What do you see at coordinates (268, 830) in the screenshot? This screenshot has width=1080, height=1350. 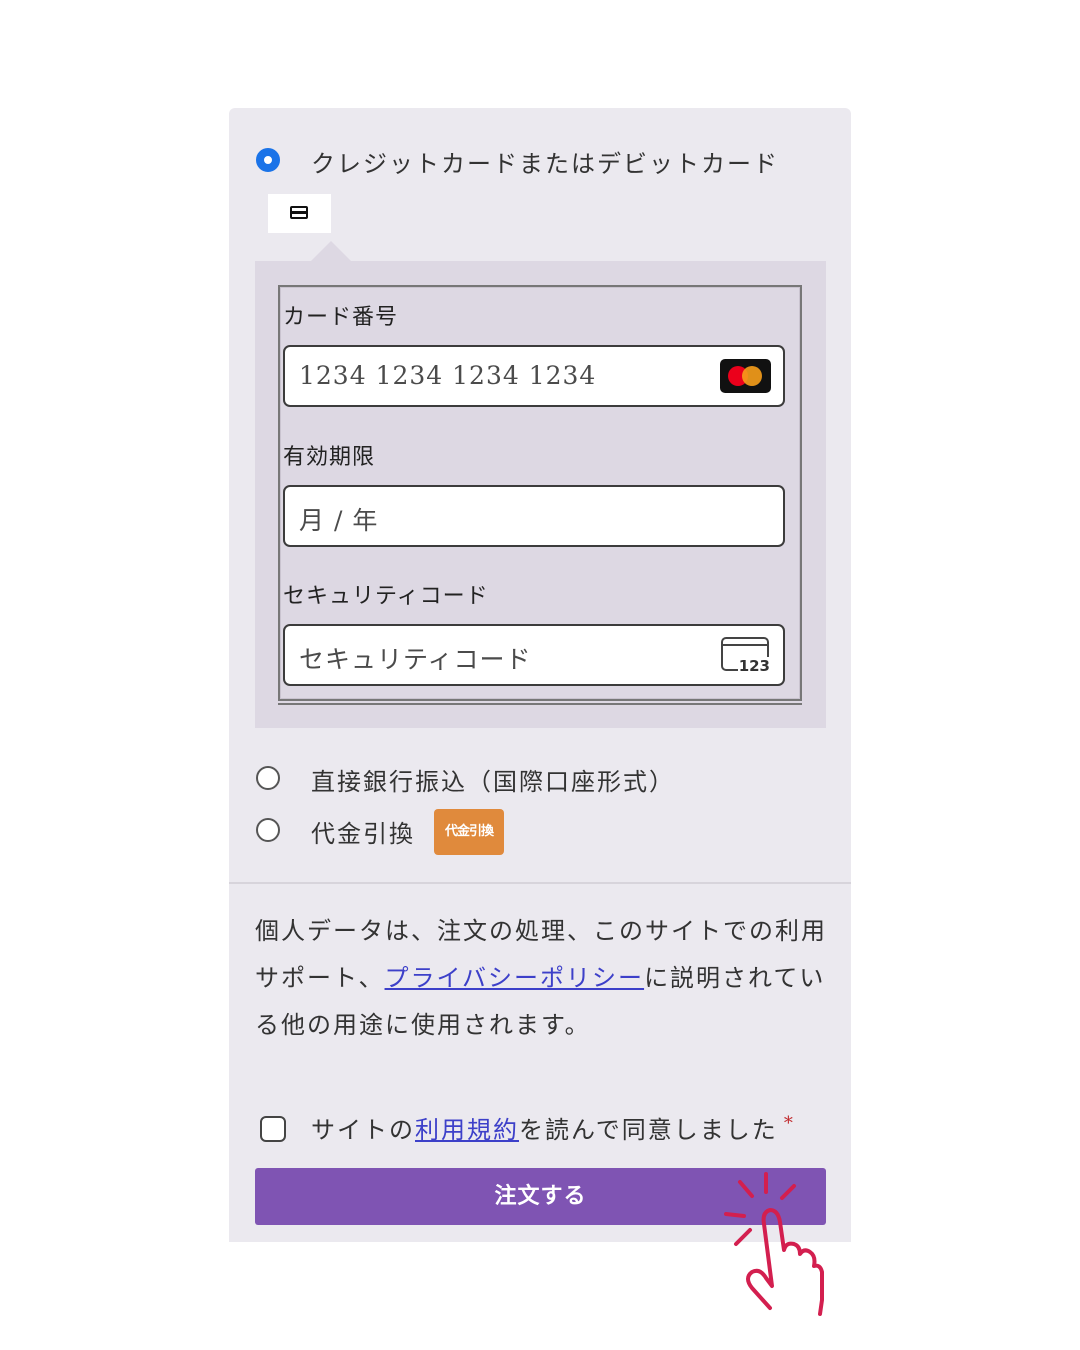 I see `radio-cash-on-delivery` at bounding box center [268, 830].